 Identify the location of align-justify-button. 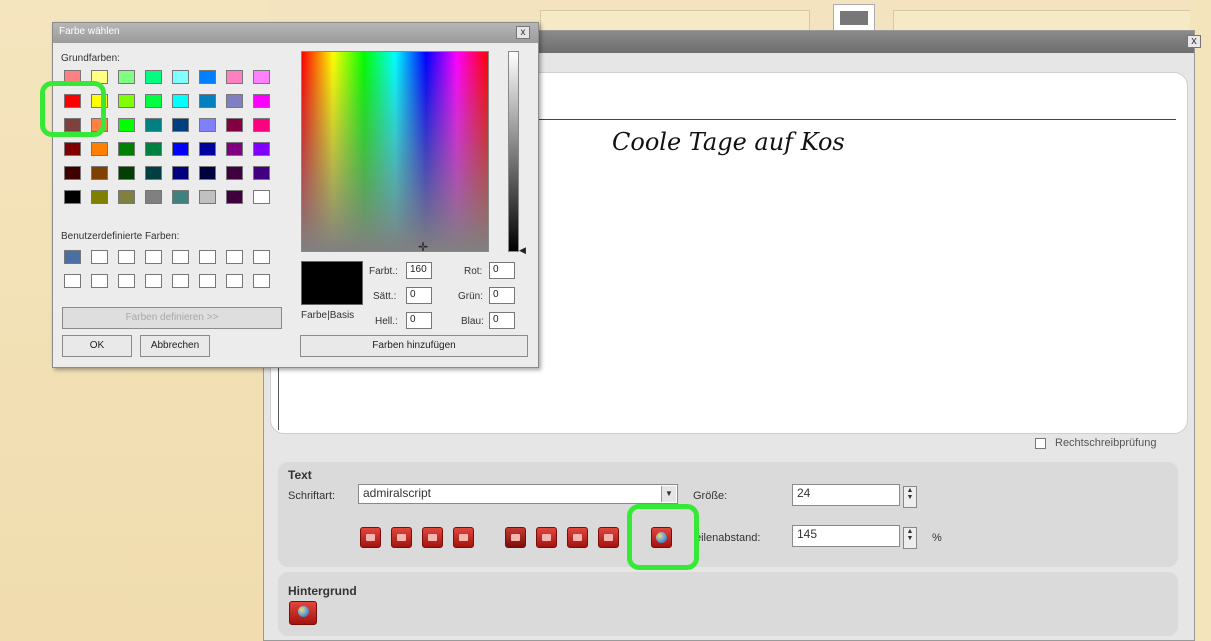
(463, 537).